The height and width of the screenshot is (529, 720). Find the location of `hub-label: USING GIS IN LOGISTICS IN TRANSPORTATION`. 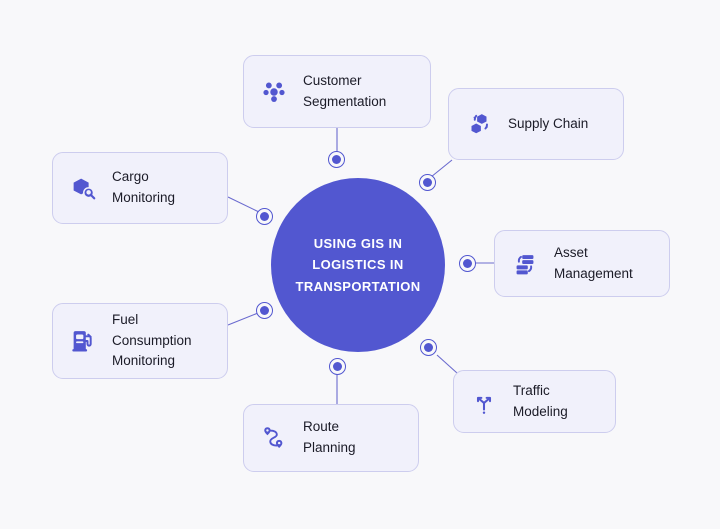

hub-label: USING GIS IN LOGISTICS IN TRANSPORTATION is located at coordinates (358, 264).